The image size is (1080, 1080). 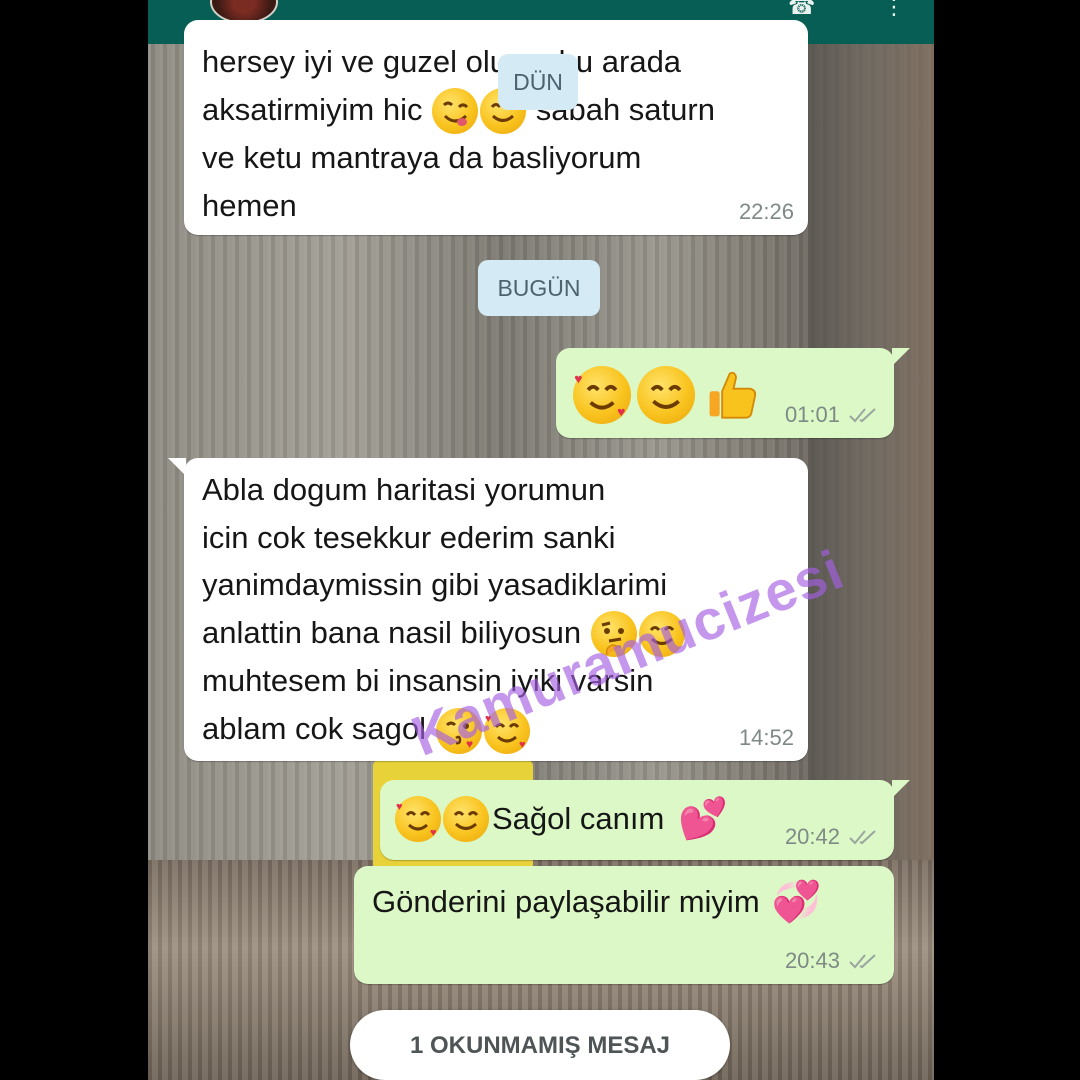 What do you see at coordinates (409, 537) in the screenshot?
I see `message-line: icin cok tesekkur ederim sanki` at bounding box center [409, 537].